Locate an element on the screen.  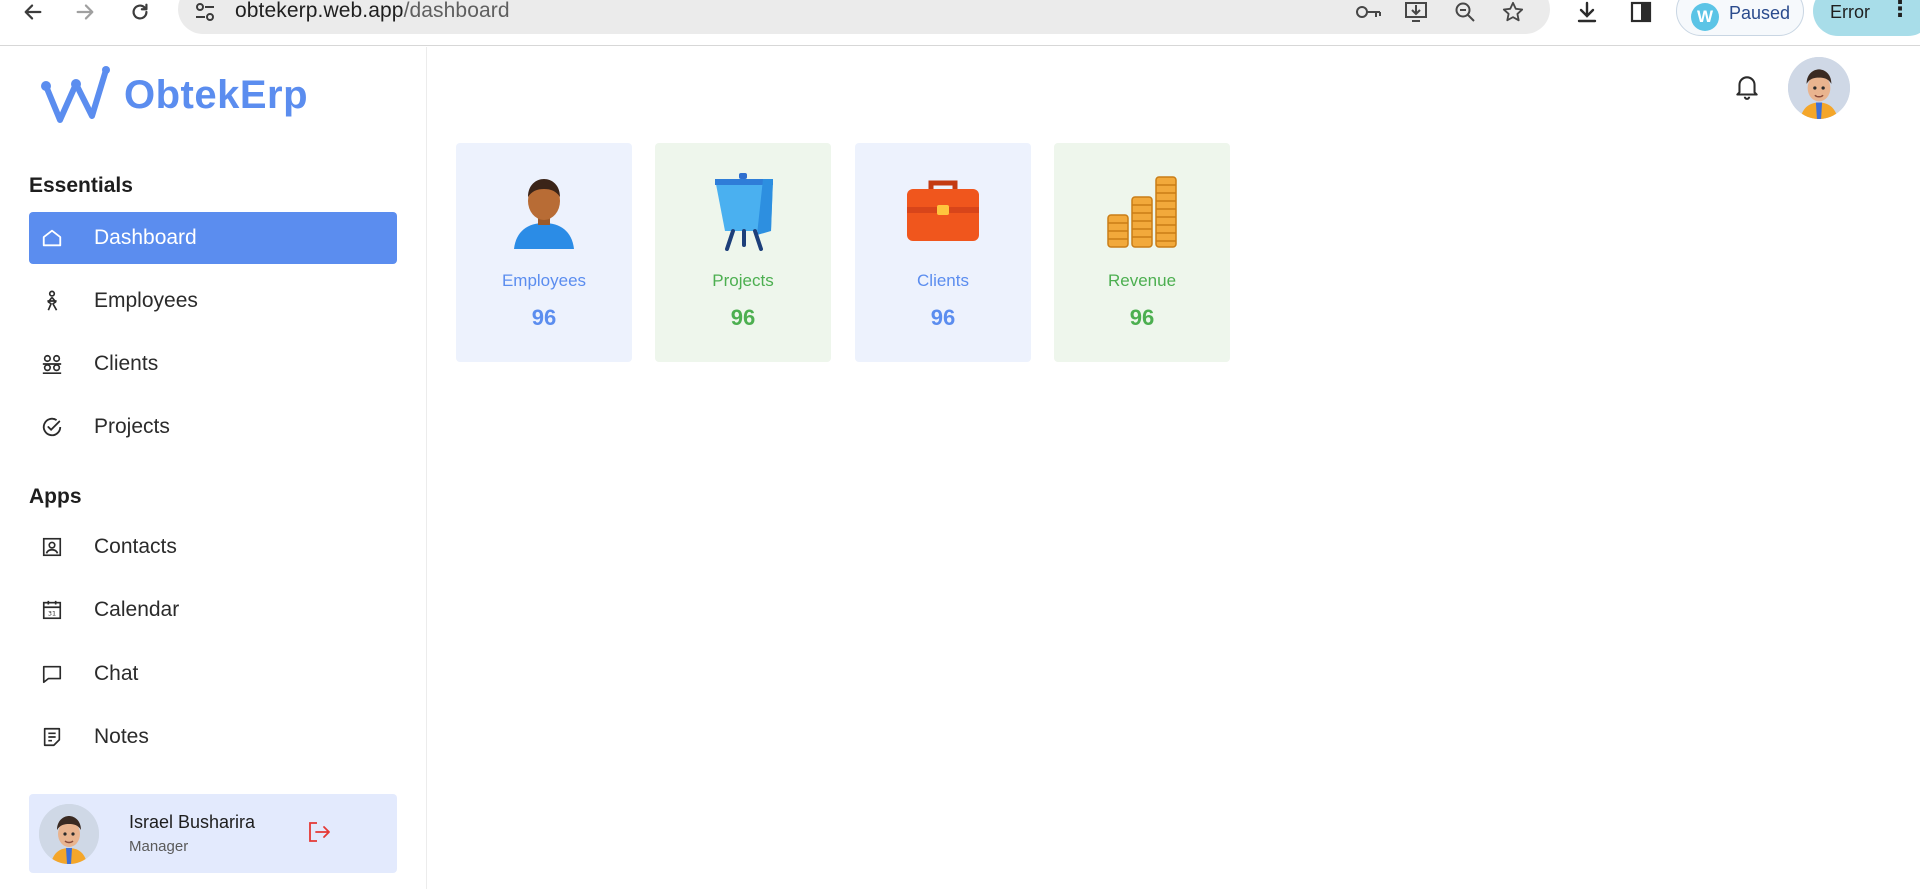
address-bar: obtekerp.web.app/dashboard is located at coordinates (864, 17).